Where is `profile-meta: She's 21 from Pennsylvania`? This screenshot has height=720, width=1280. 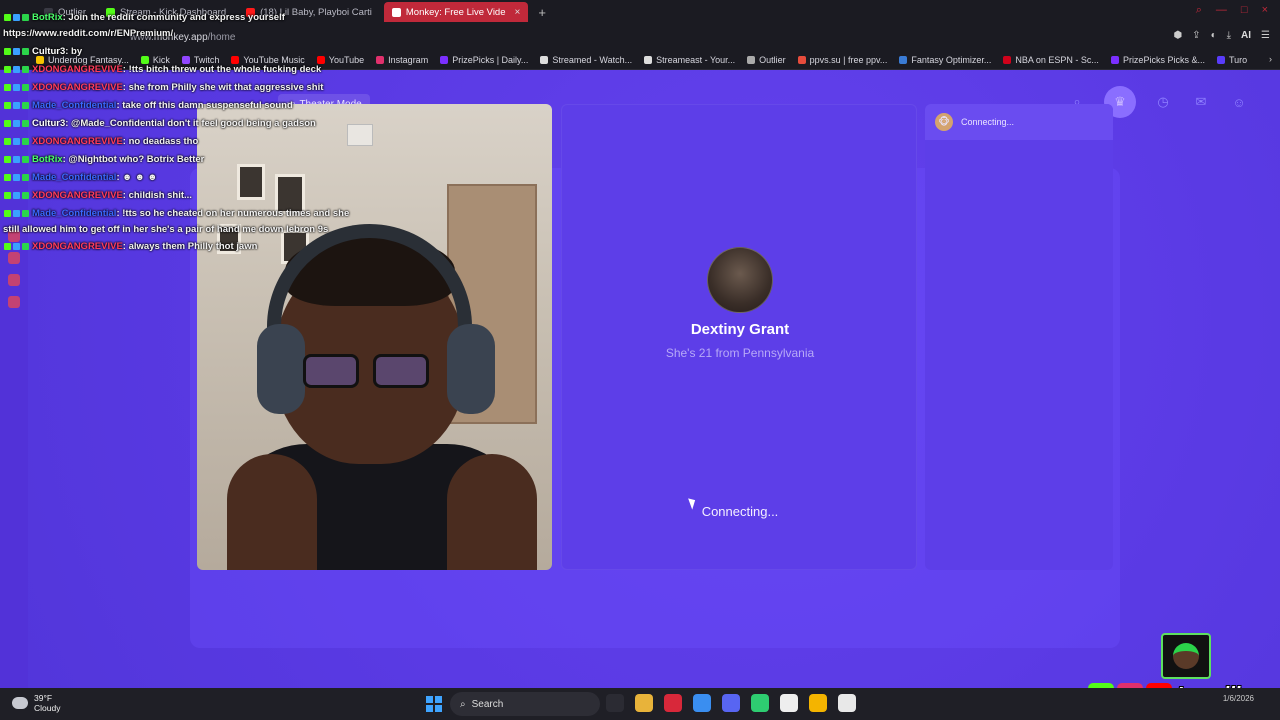 profile-meta: She's 21 from Pennsylvania is located at coordinates (740, 353).